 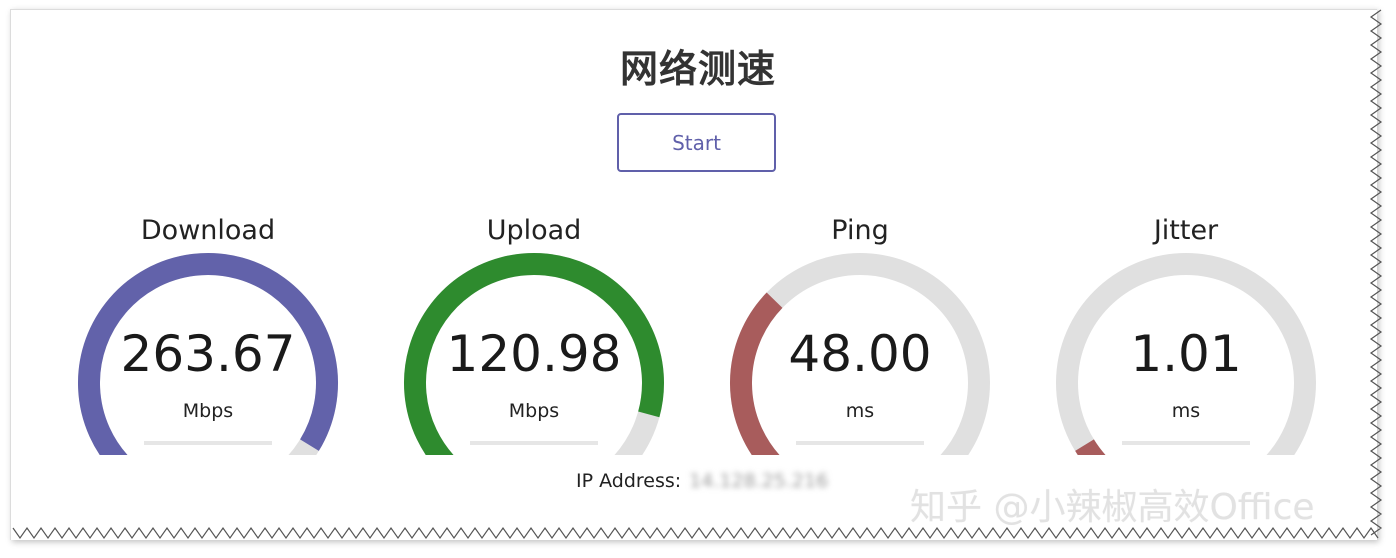 What do you see at coordinates (1186, 354) in the screenshot?
I see `meter-value: 1.01` at bounding box center [1186, 354].